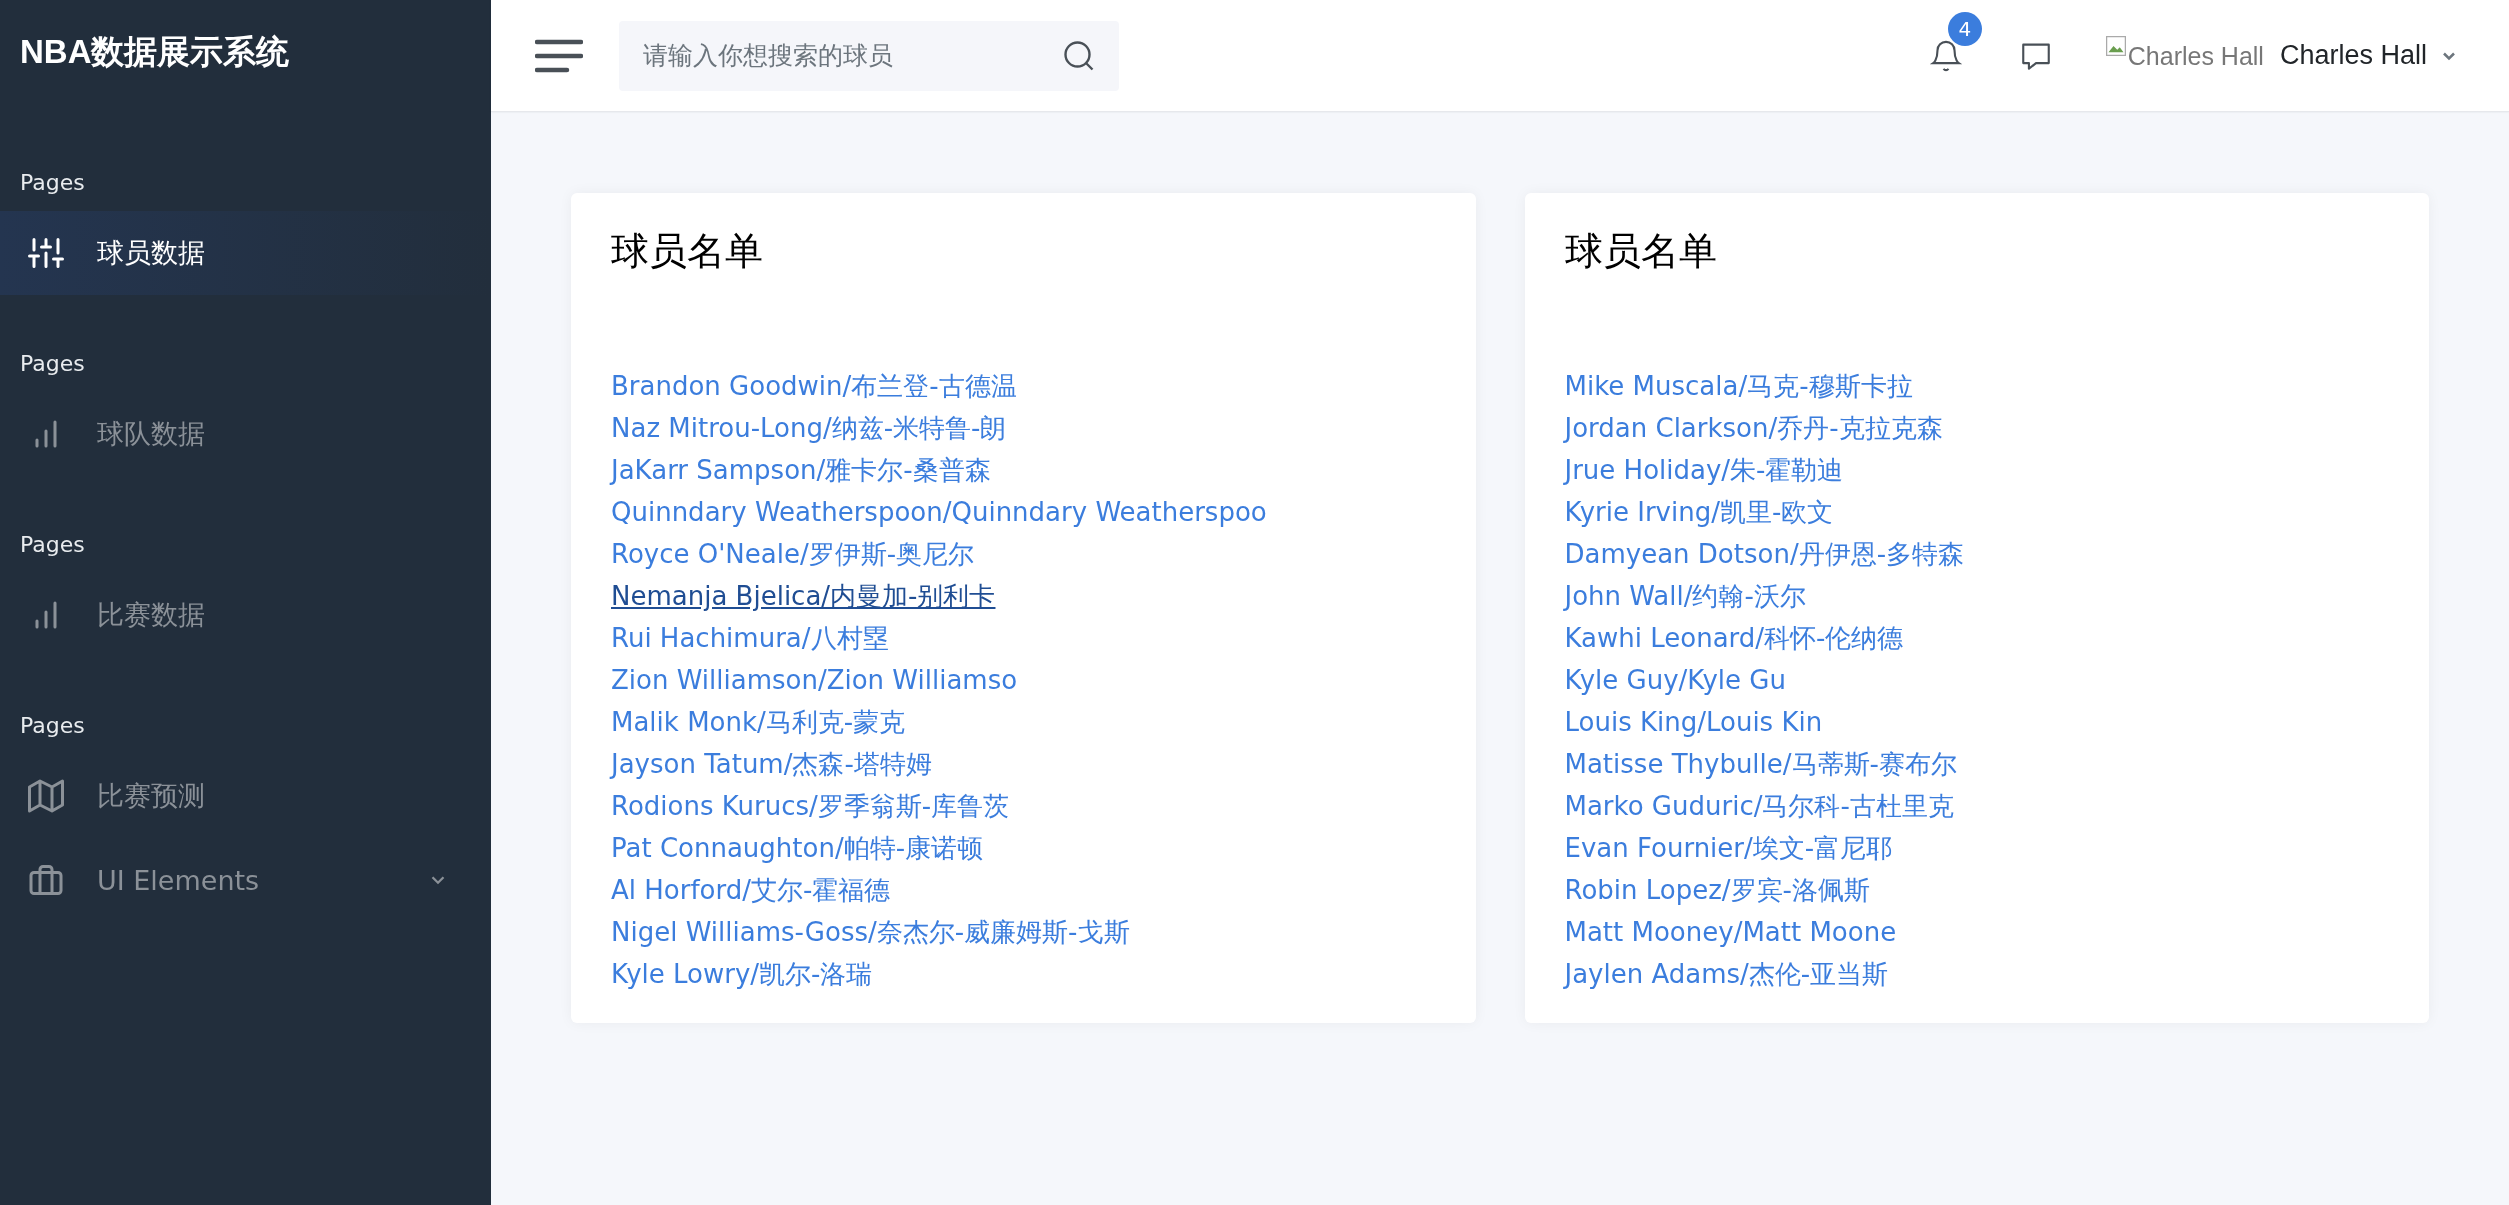  Describe the element at coordinates (801, 470) in the screenshot. I see `player-link: JaKarr Sampson/雅卡尔-桑普森` at that location.